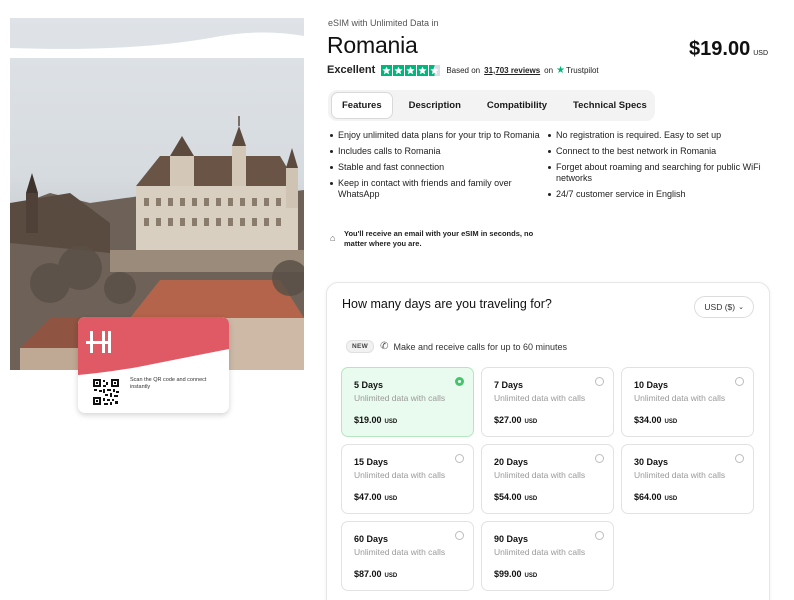  What do you see at coordinates (371, 462) in the screenshot?
I see `plan-days: 15 Days` at bounding box center [371, 462].